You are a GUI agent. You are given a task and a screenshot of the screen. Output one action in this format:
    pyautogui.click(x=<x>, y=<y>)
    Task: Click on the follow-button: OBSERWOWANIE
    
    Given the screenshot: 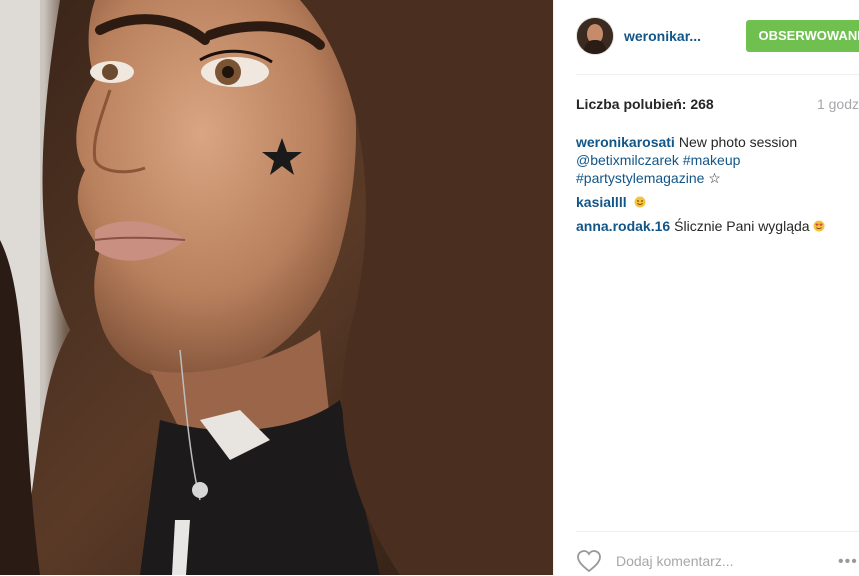 What is the action you would take?
    pyautogui.click(x=802, y=36)
    